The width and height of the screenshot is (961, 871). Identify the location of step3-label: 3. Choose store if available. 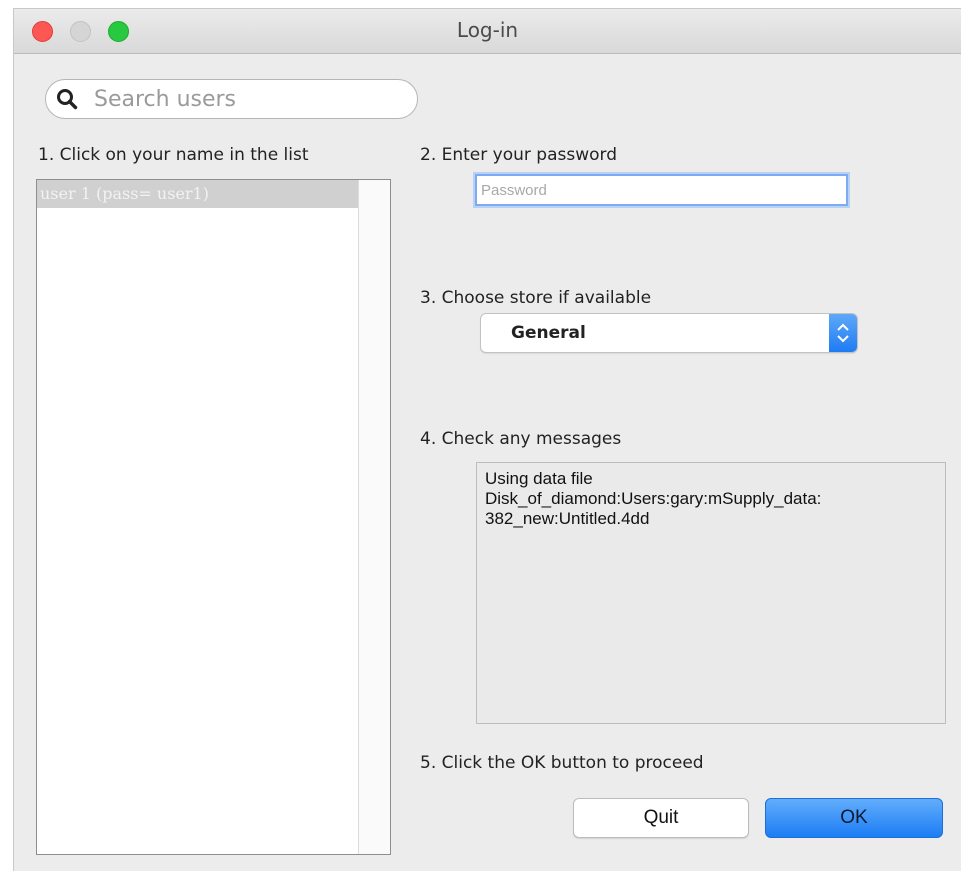
(536, 298).